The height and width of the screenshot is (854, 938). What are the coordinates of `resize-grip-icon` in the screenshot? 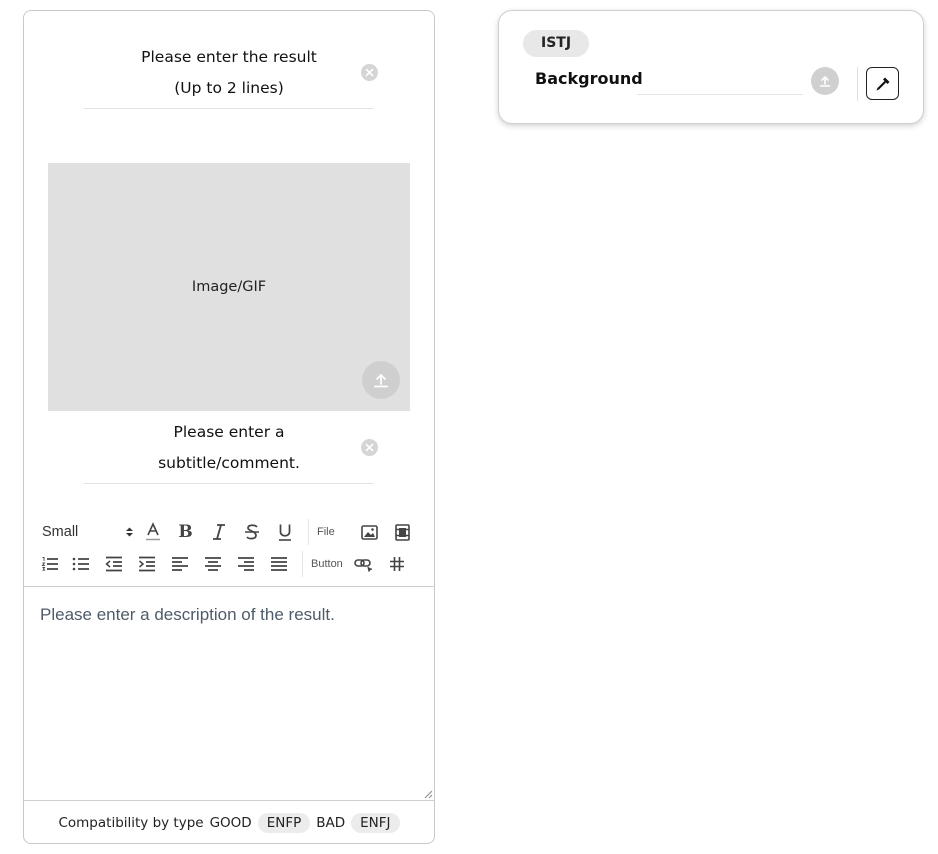 It's located at (428, 794).